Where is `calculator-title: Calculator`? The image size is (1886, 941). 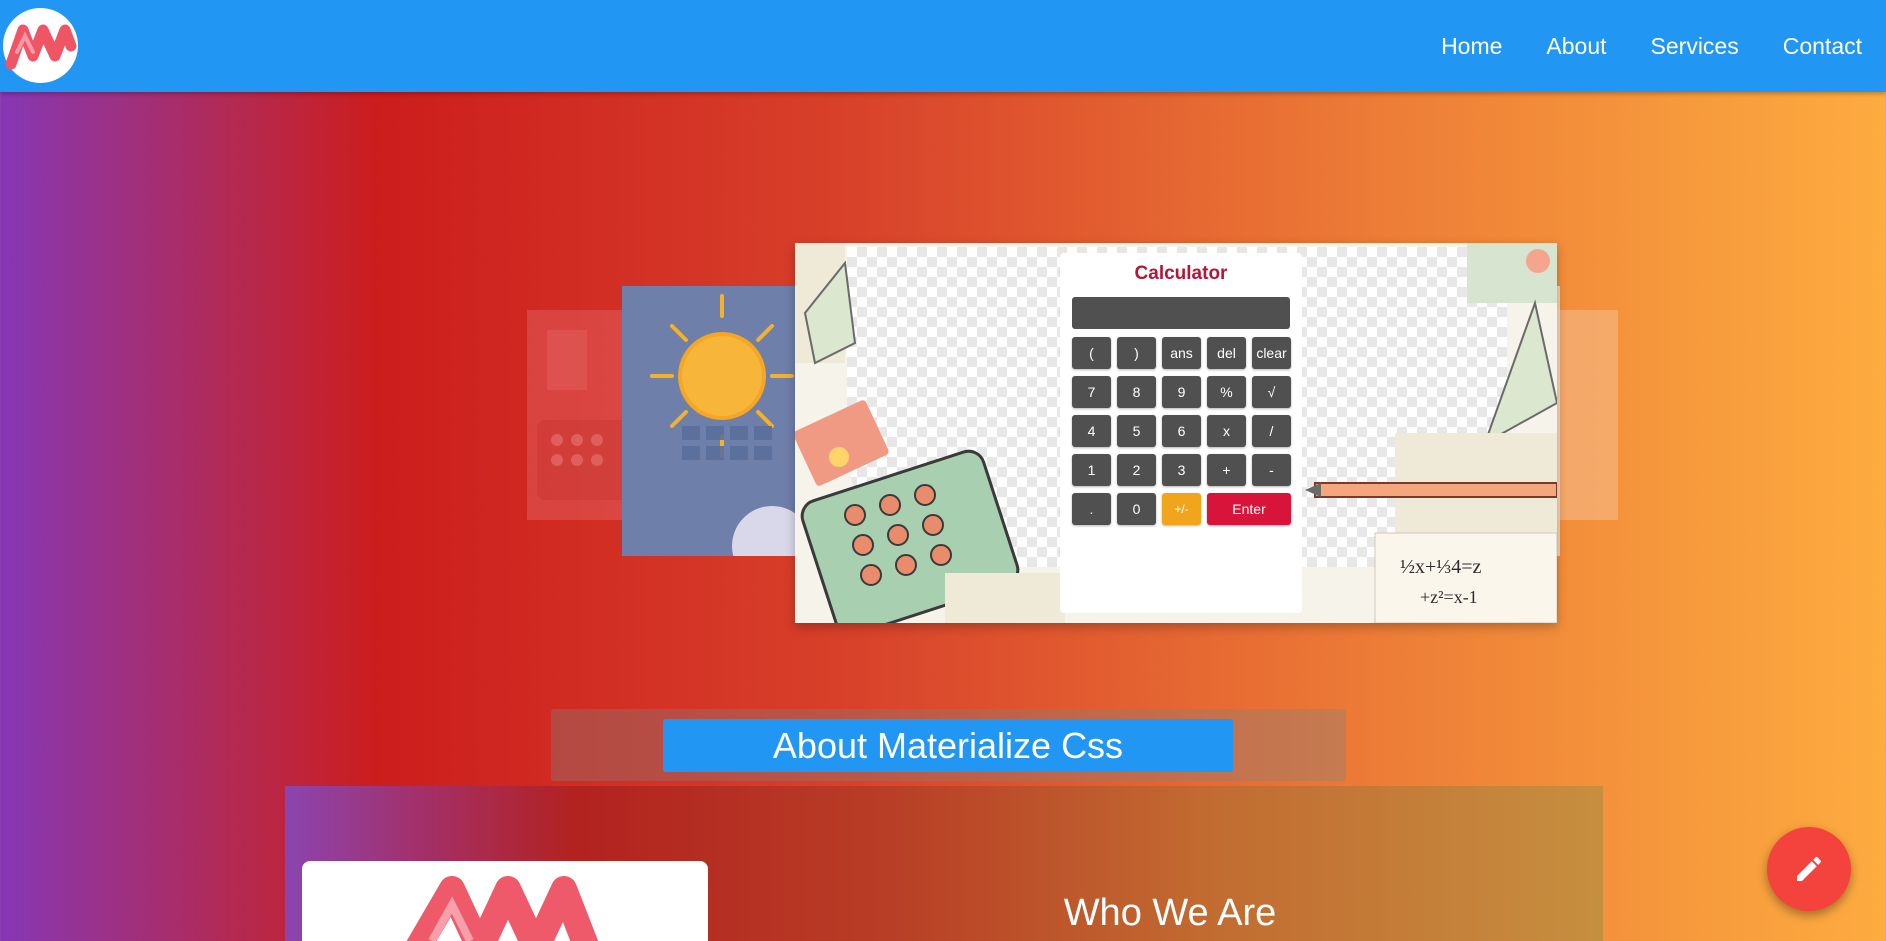 calculator-title: Calculator is located at coordinates (1181, 273).